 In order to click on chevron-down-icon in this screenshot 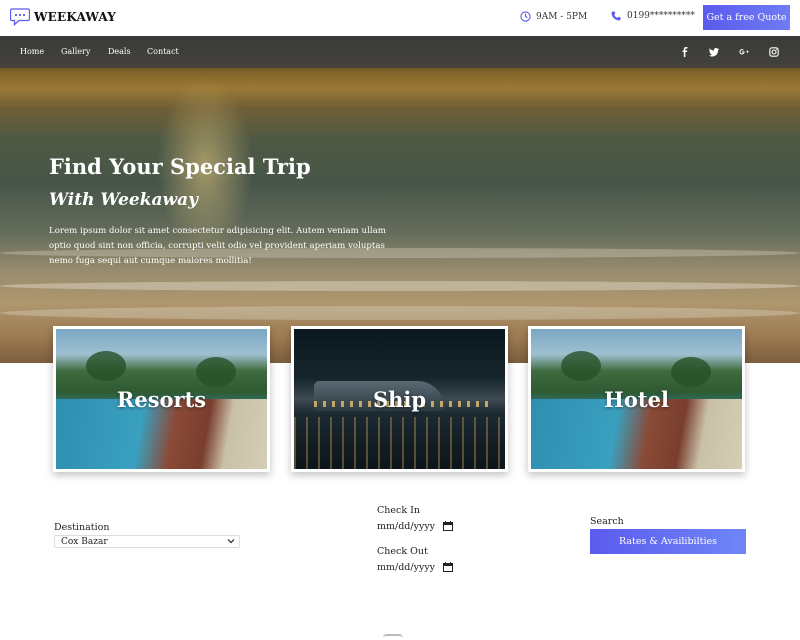, I will do `click(231, 541)`.